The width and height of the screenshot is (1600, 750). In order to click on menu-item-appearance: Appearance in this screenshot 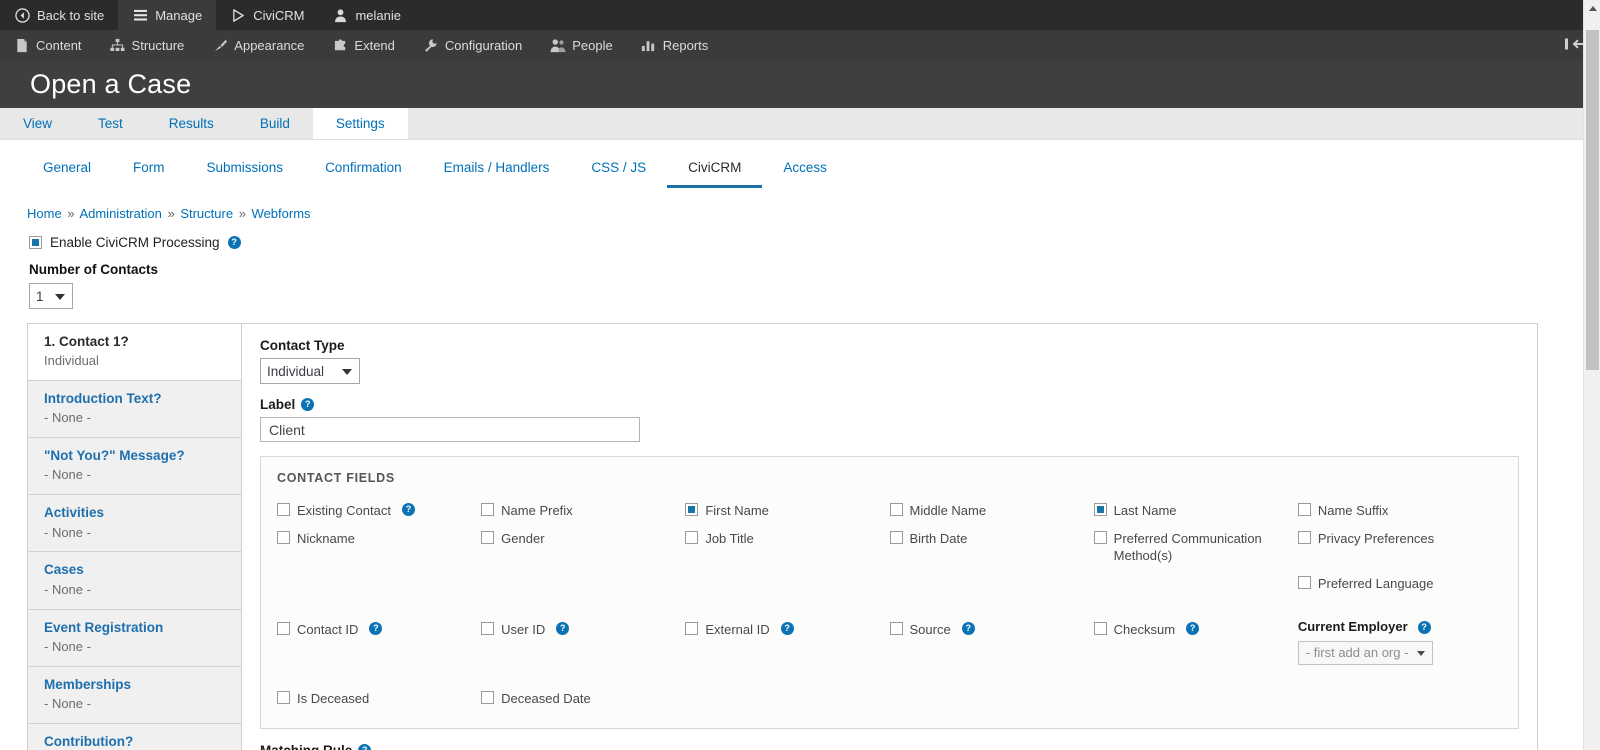, I will do `click(258, 45)`.